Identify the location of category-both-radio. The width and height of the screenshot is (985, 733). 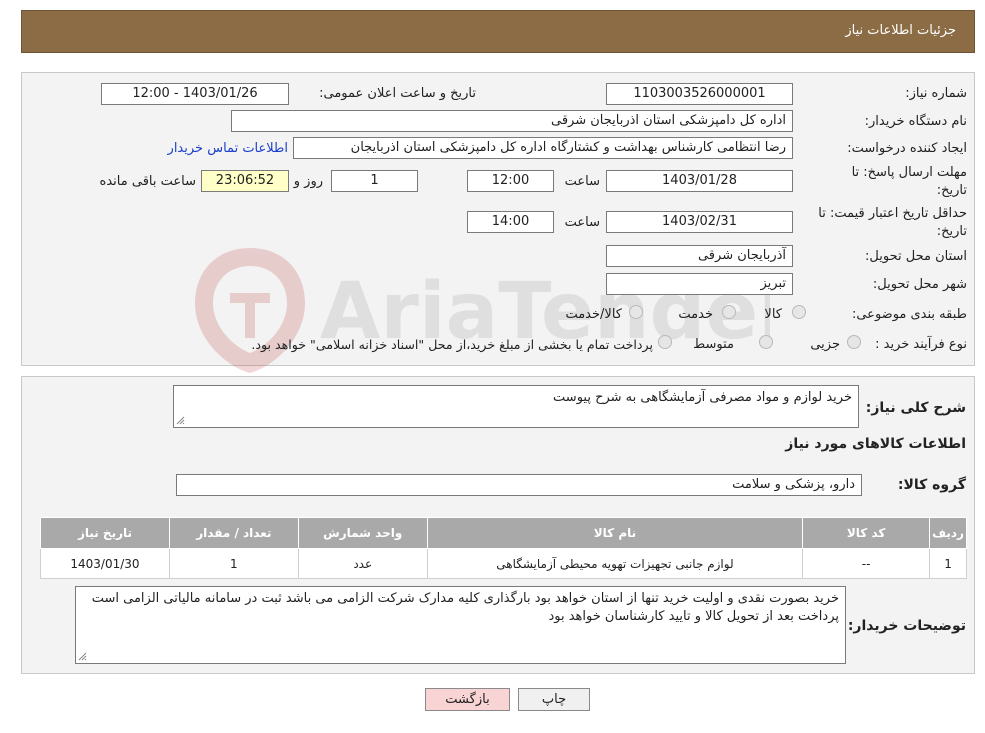
(636, 312).